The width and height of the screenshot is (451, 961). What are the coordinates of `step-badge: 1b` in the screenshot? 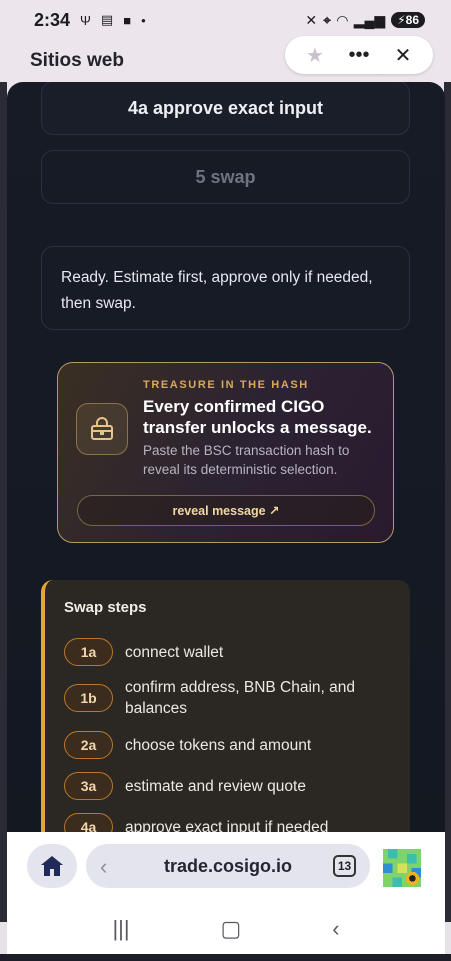 It's located at (88, 698).